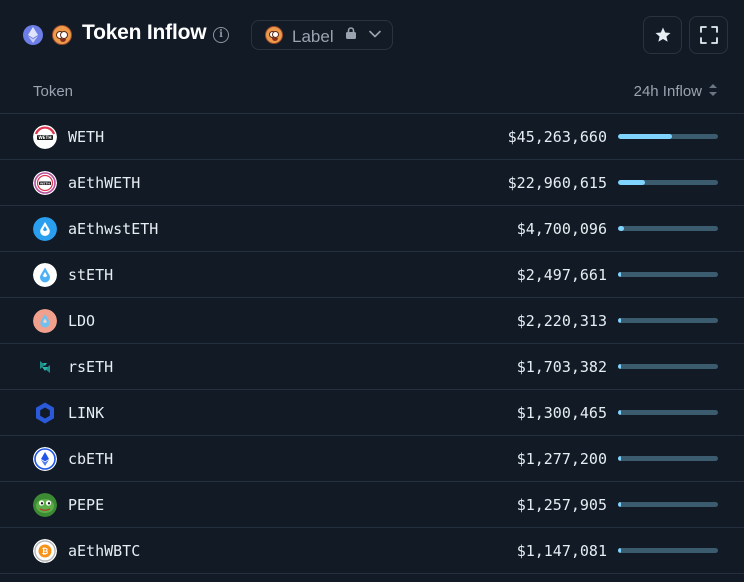  I want to click on token-inflow-value: $2,220,313, so click(561, 321).